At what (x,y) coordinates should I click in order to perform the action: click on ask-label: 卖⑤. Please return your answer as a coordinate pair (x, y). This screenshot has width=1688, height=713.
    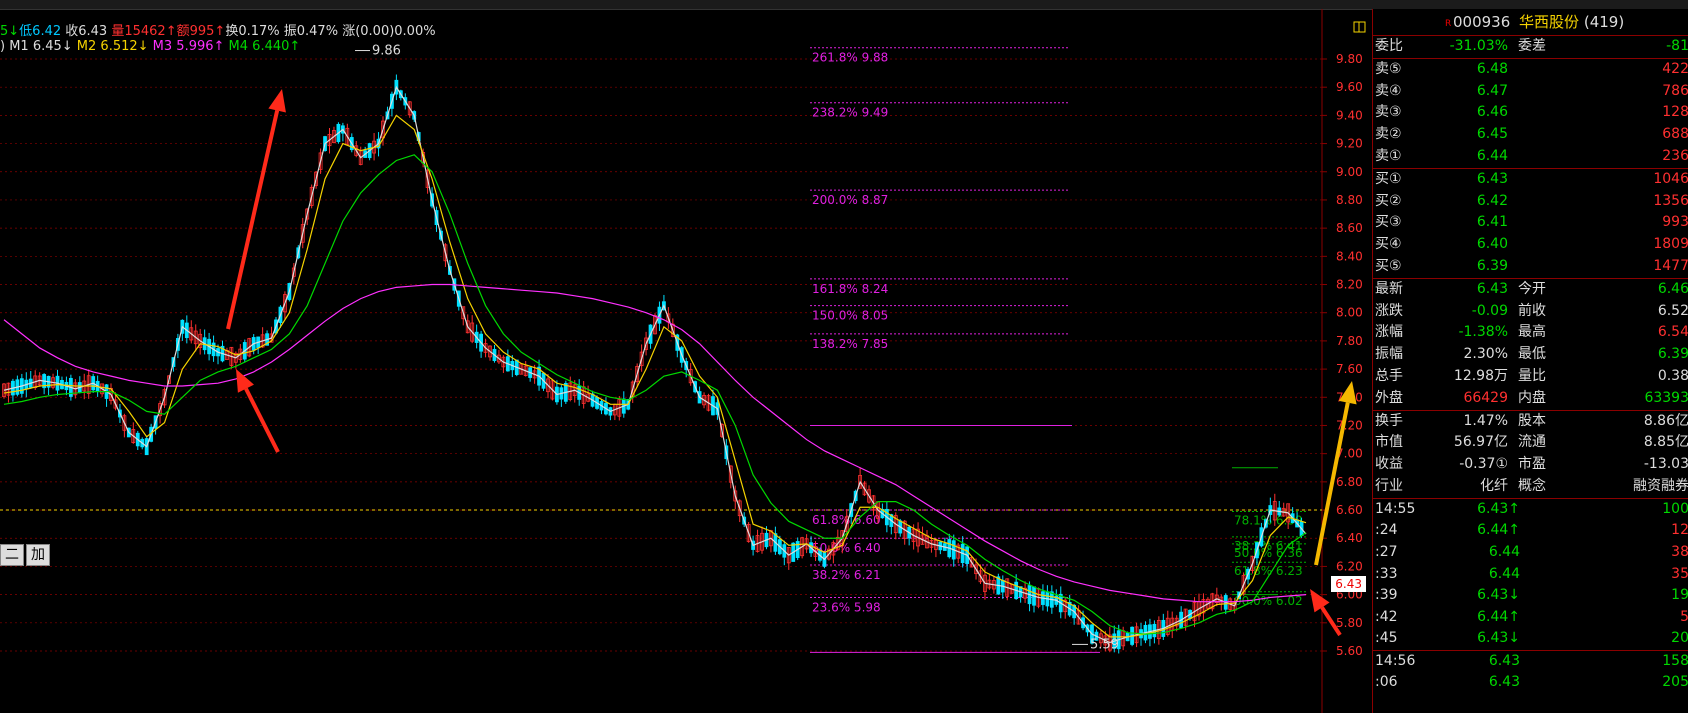
    Looking at the image, I should click on (1388, 68).